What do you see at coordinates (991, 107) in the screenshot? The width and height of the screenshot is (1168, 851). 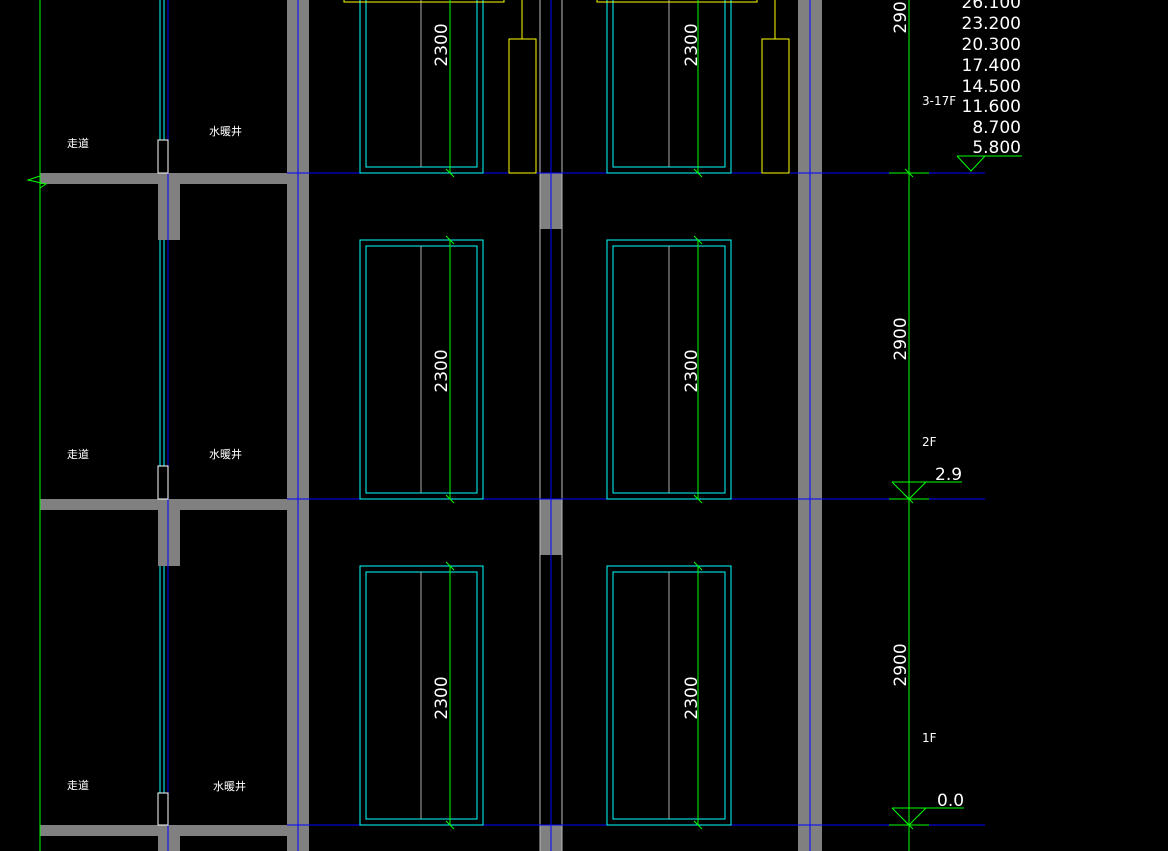 I see `elevation-value: 11.600` at bounding box center [991, 107].